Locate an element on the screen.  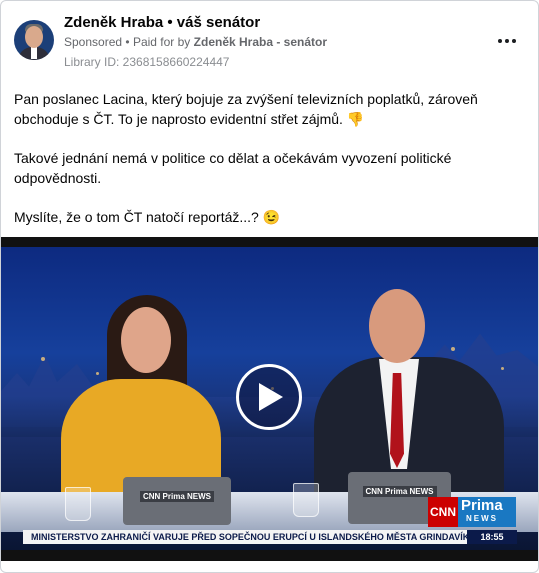
page-avatar is located at coordinates (34, 40).